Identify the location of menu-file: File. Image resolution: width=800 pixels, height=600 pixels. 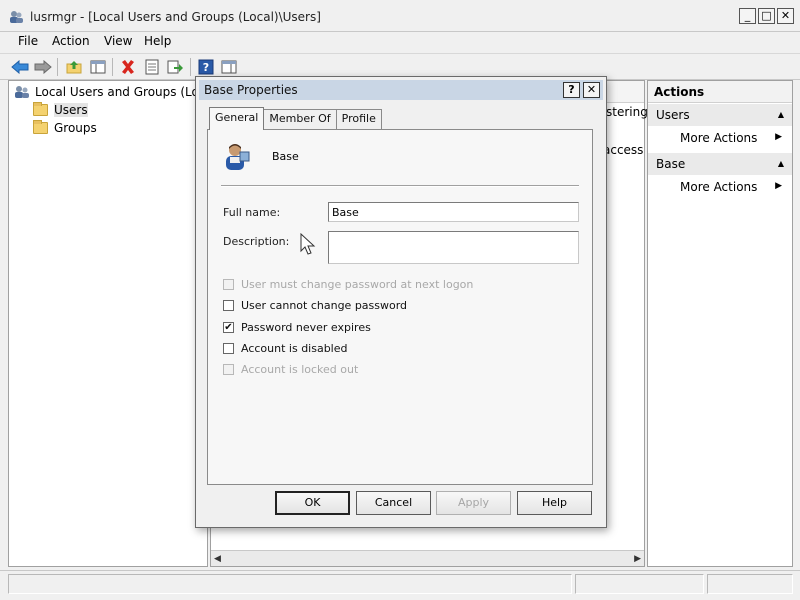
(28, 41).